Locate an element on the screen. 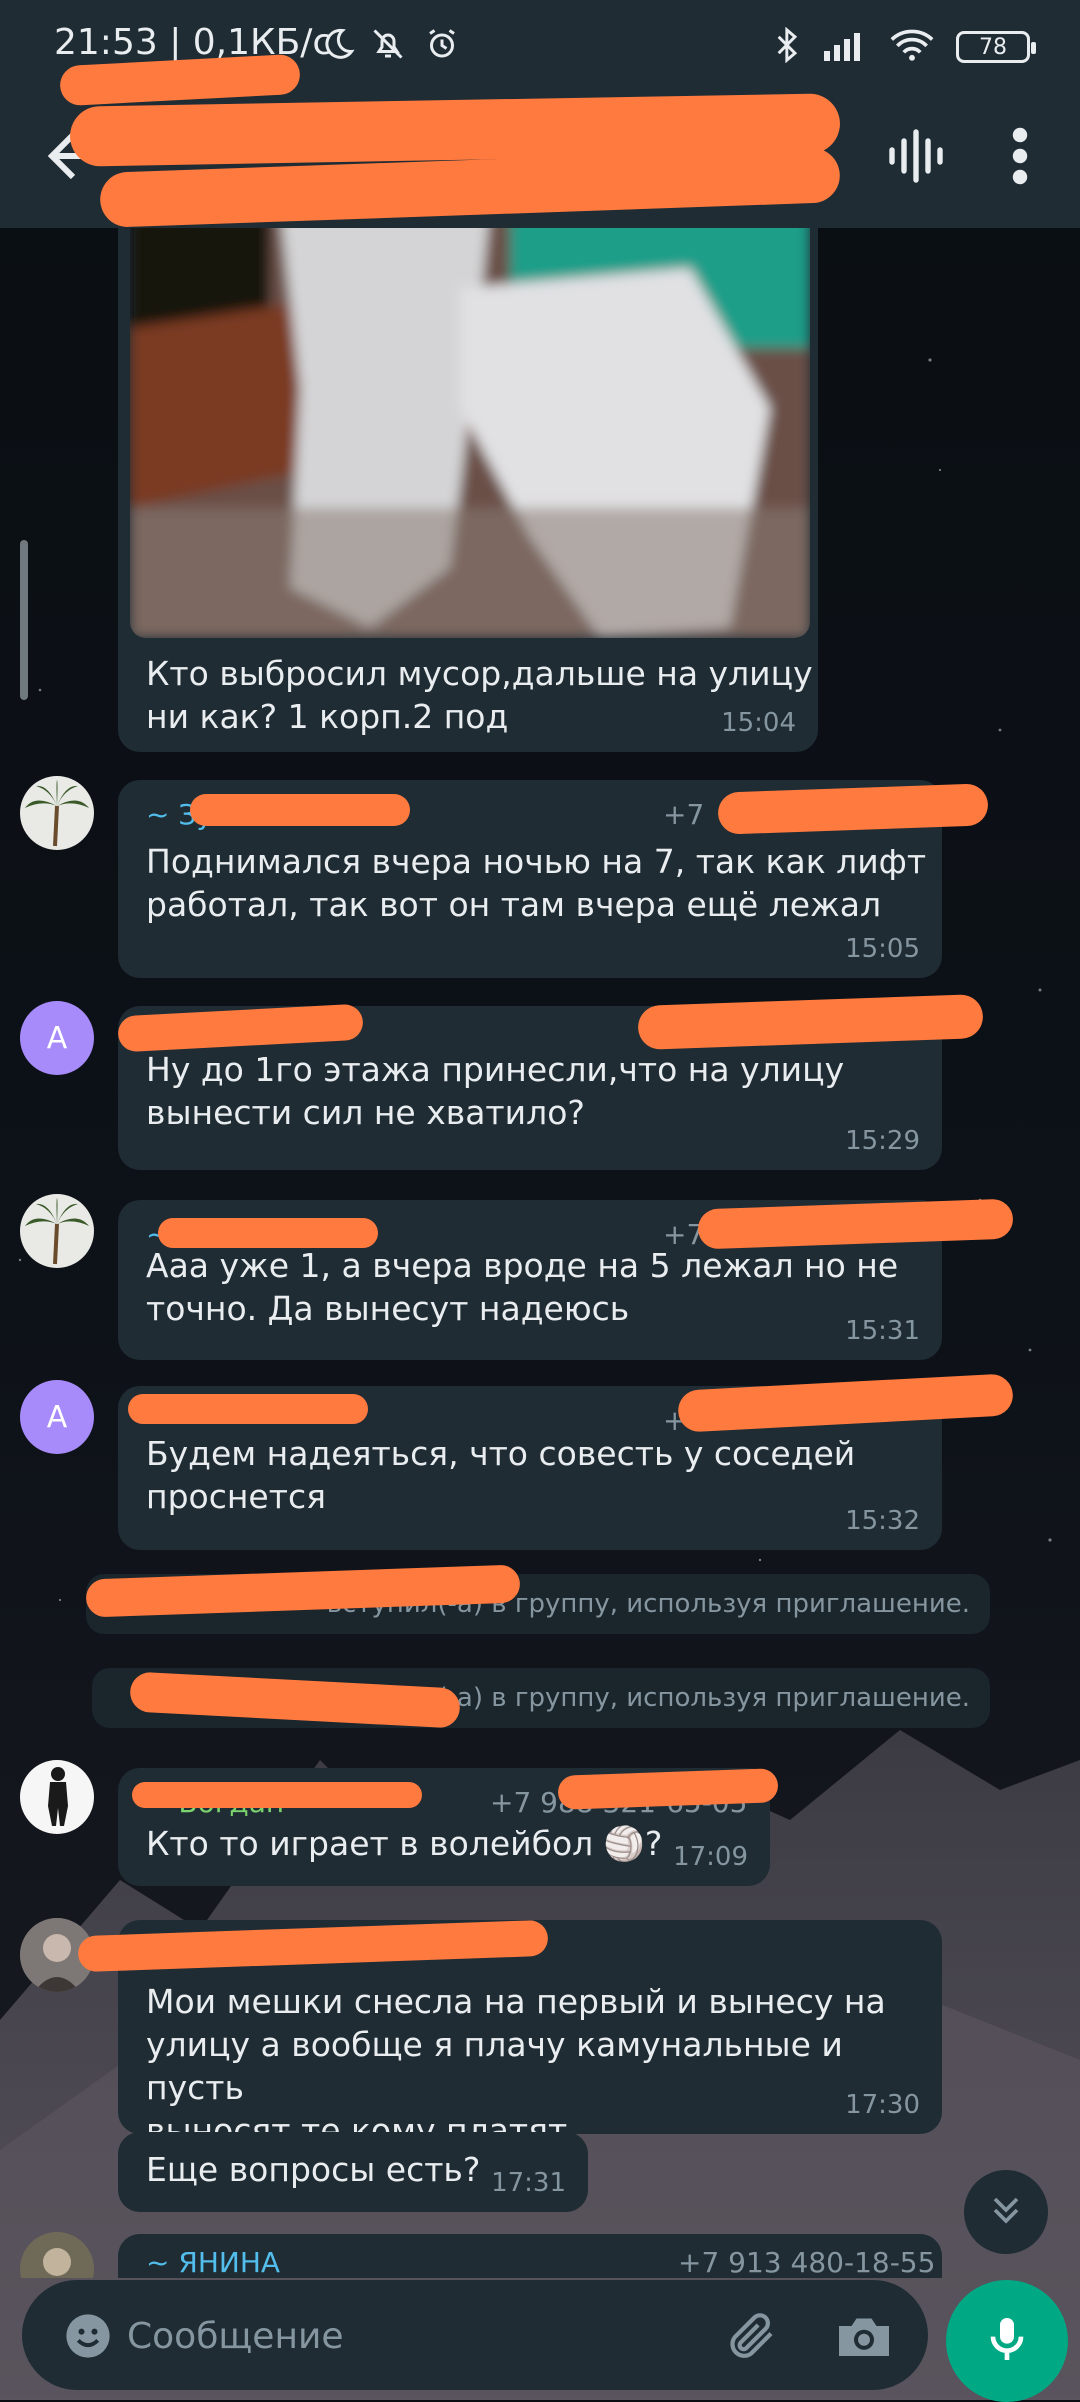 The height and width of the screenshot is (2402, 1080). battery-indicator: 78 is located at coordinates (996, 47).